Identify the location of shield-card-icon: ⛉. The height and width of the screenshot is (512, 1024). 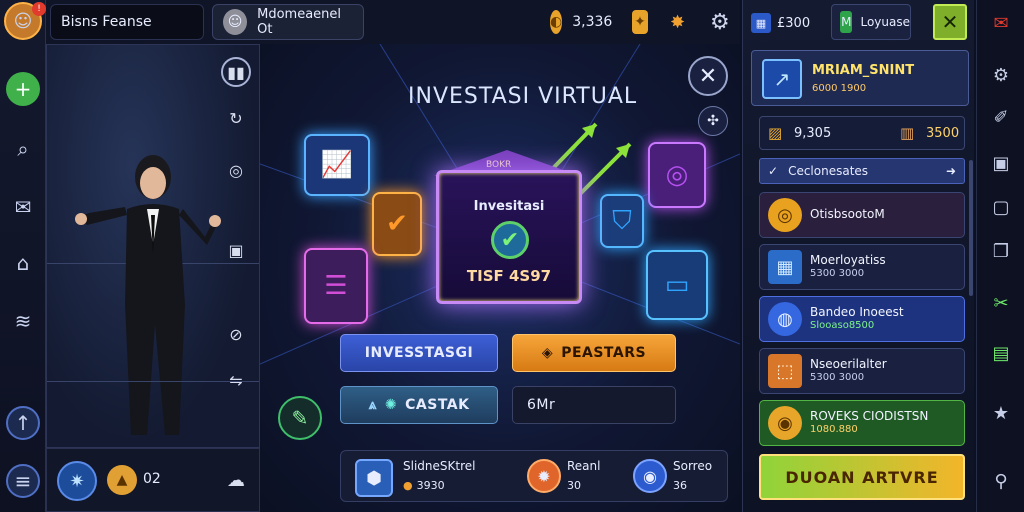
(622, 221).